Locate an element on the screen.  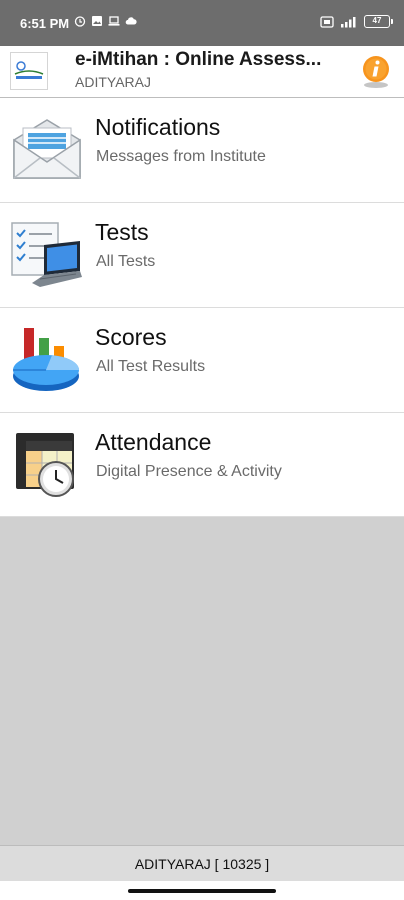
sim-icon is located at coordinates (327, 21).